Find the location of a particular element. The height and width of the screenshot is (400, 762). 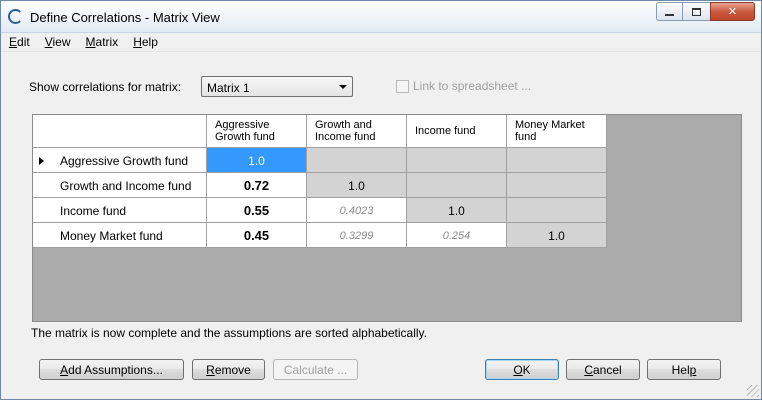

remove-button: Remove is located at coordinates (228, 369).